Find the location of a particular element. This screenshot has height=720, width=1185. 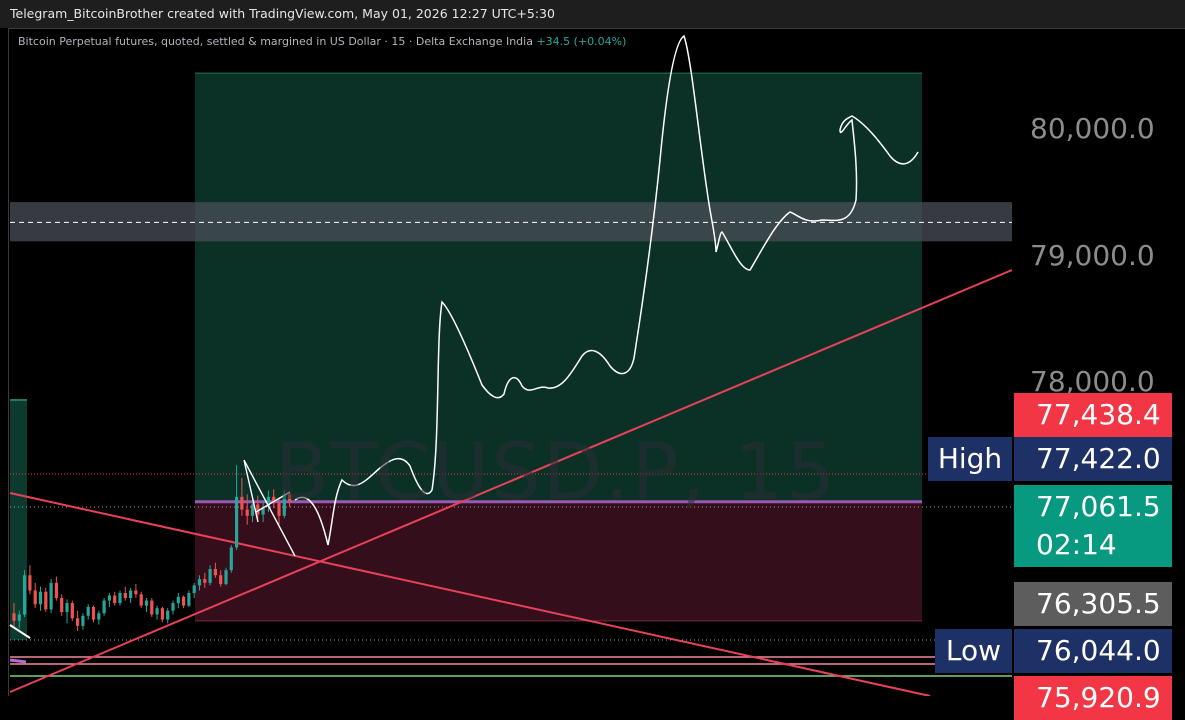

high-tag: High is located at coordinates (970, 459).